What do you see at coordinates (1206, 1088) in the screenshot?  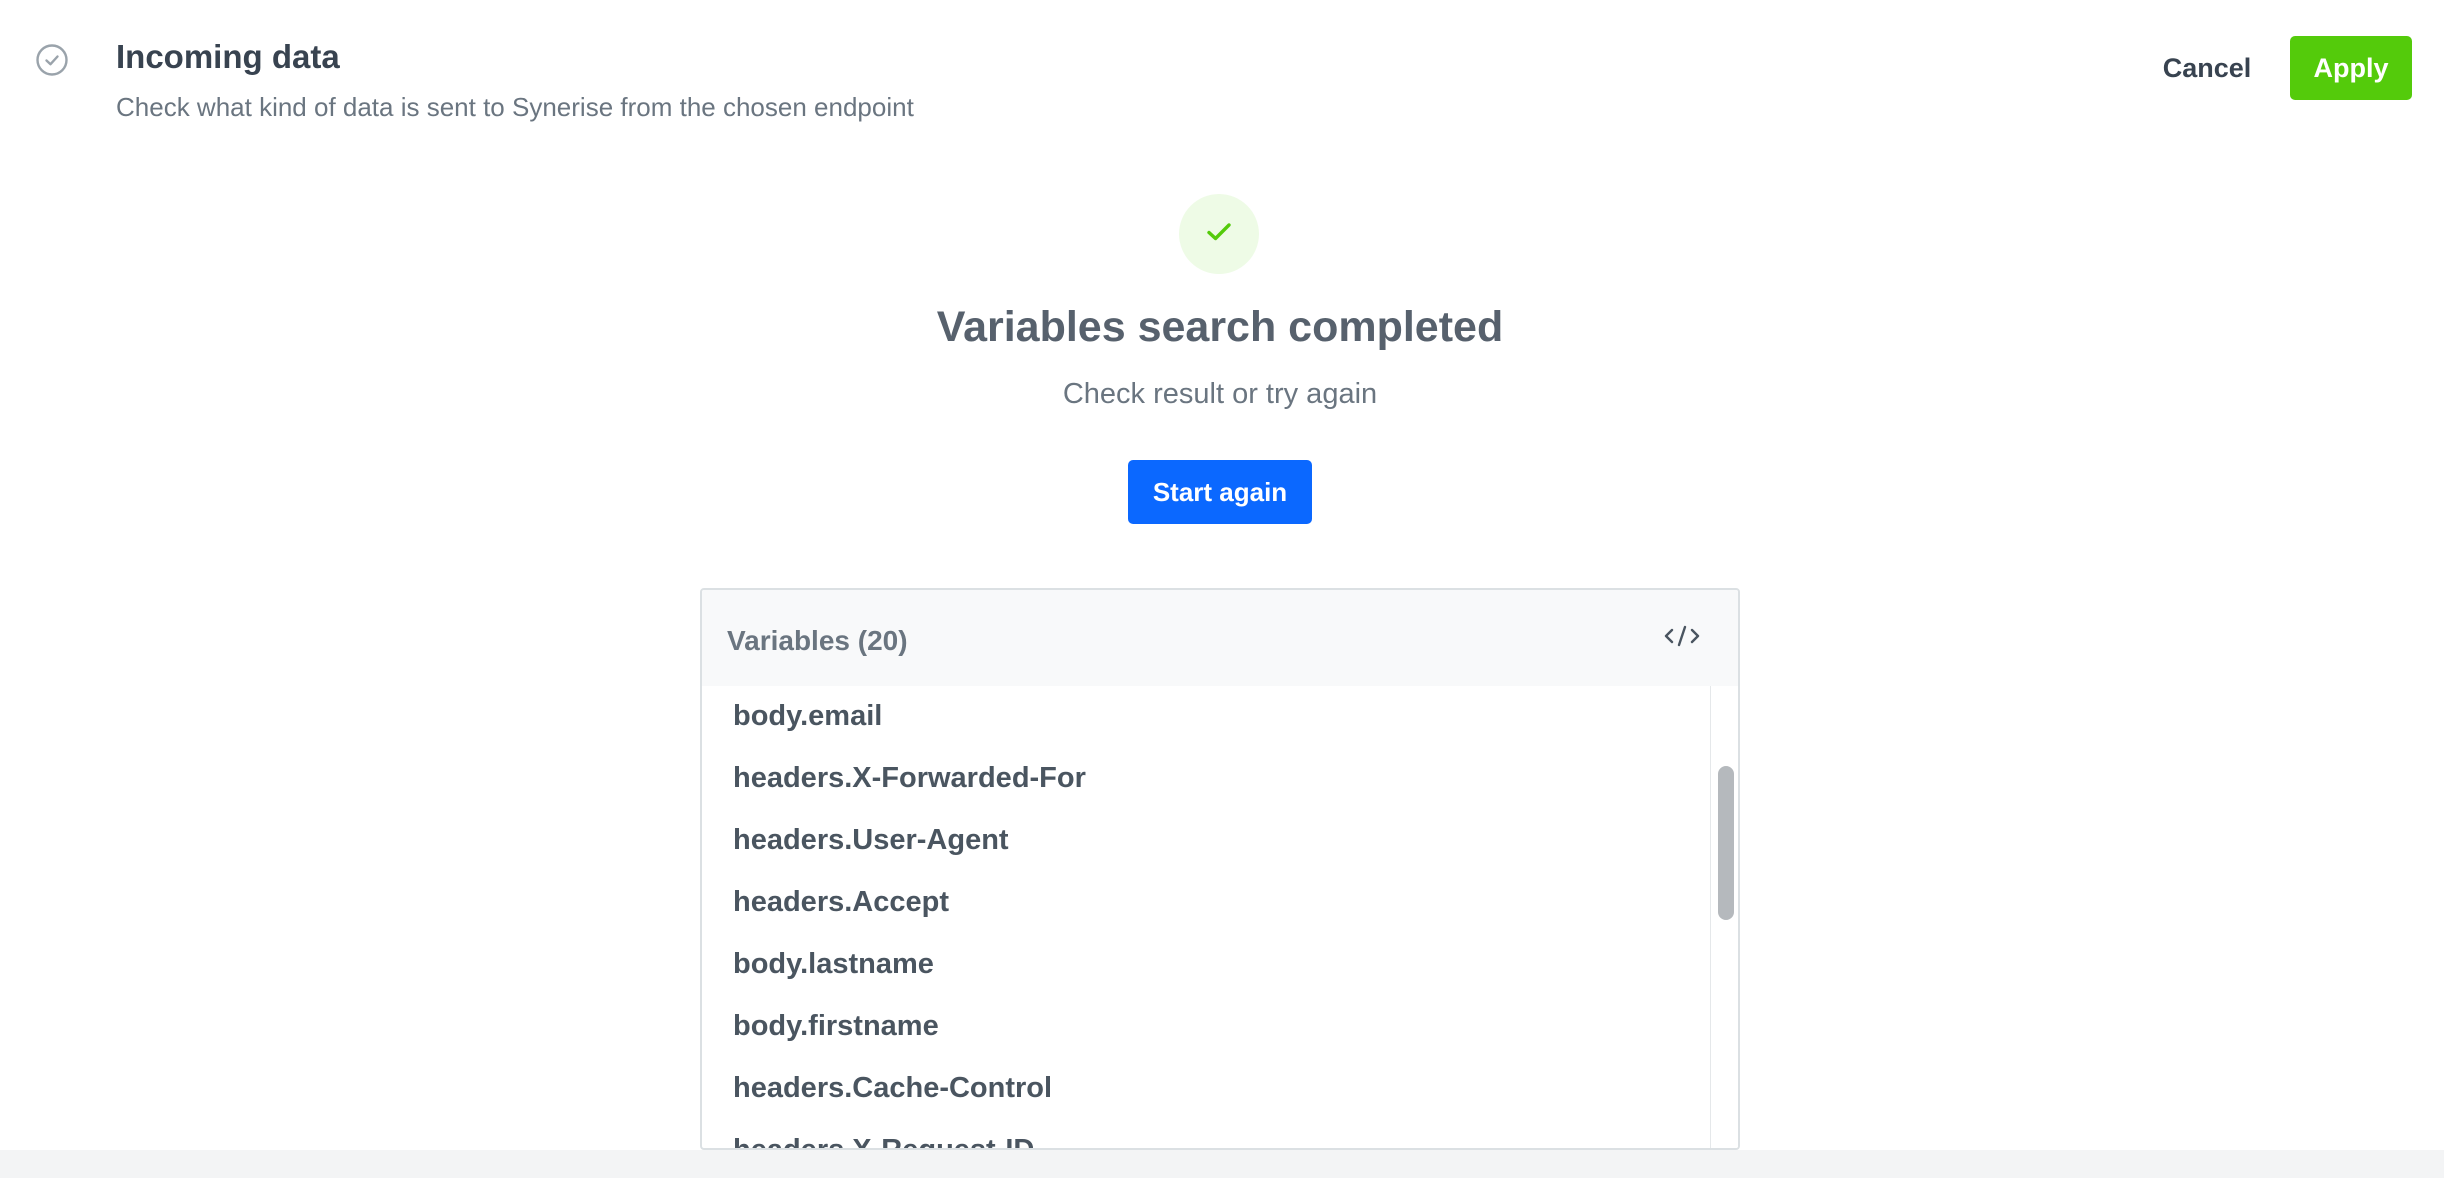 I see `list-item: headers.Cache-Control` at bounding box center [1206, 1088].